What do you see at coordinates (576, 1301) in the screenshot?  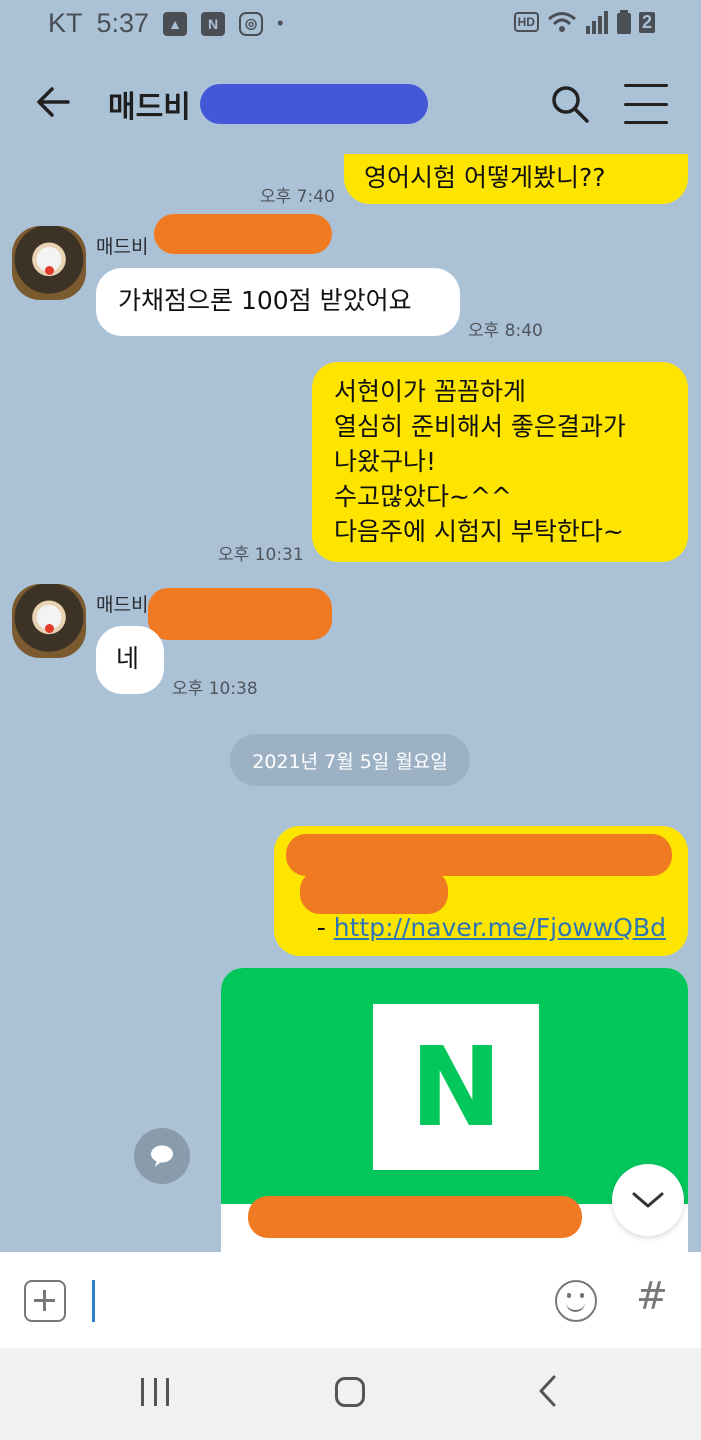 I see `emoticon-button` at bounding box center [576, 1301].